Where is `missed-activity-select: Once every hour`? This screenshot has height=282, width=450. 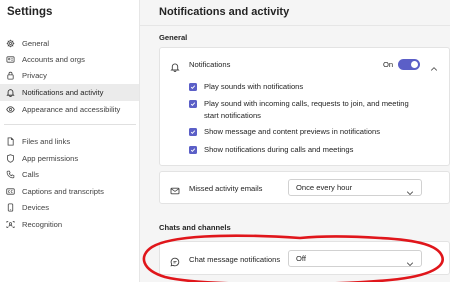 missed-activity-select: Once every hour is located at coordinates (355, 187).